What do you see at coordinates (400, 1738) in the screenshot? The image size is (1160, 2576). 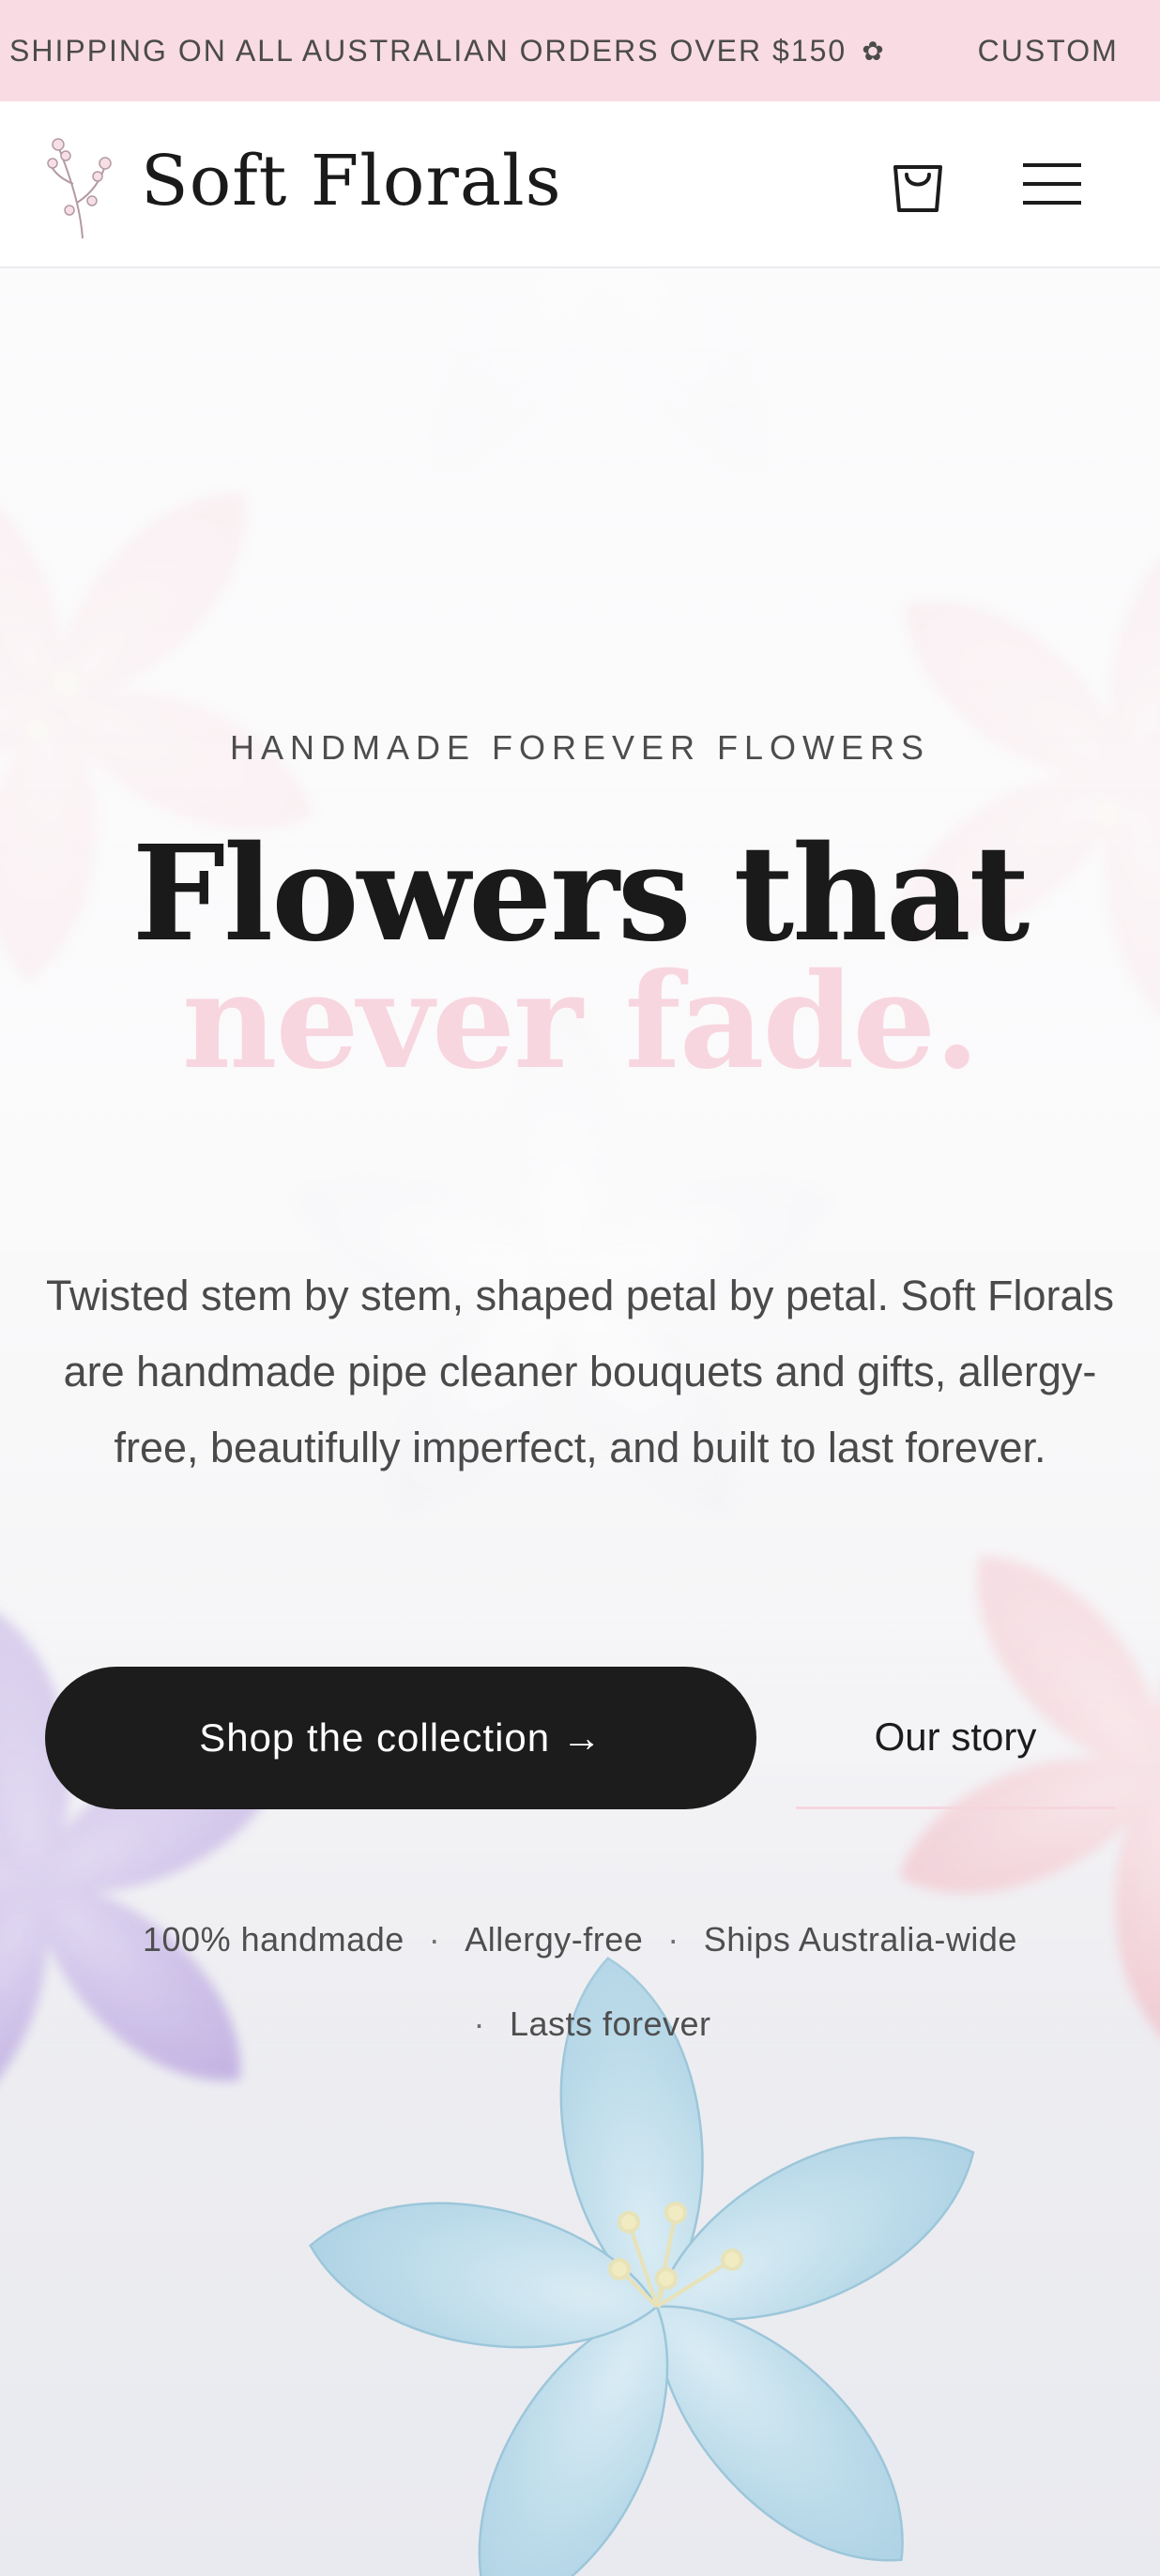 I see `shop-collection-button: Shop the collection →` at bounding box center [400, 1738].